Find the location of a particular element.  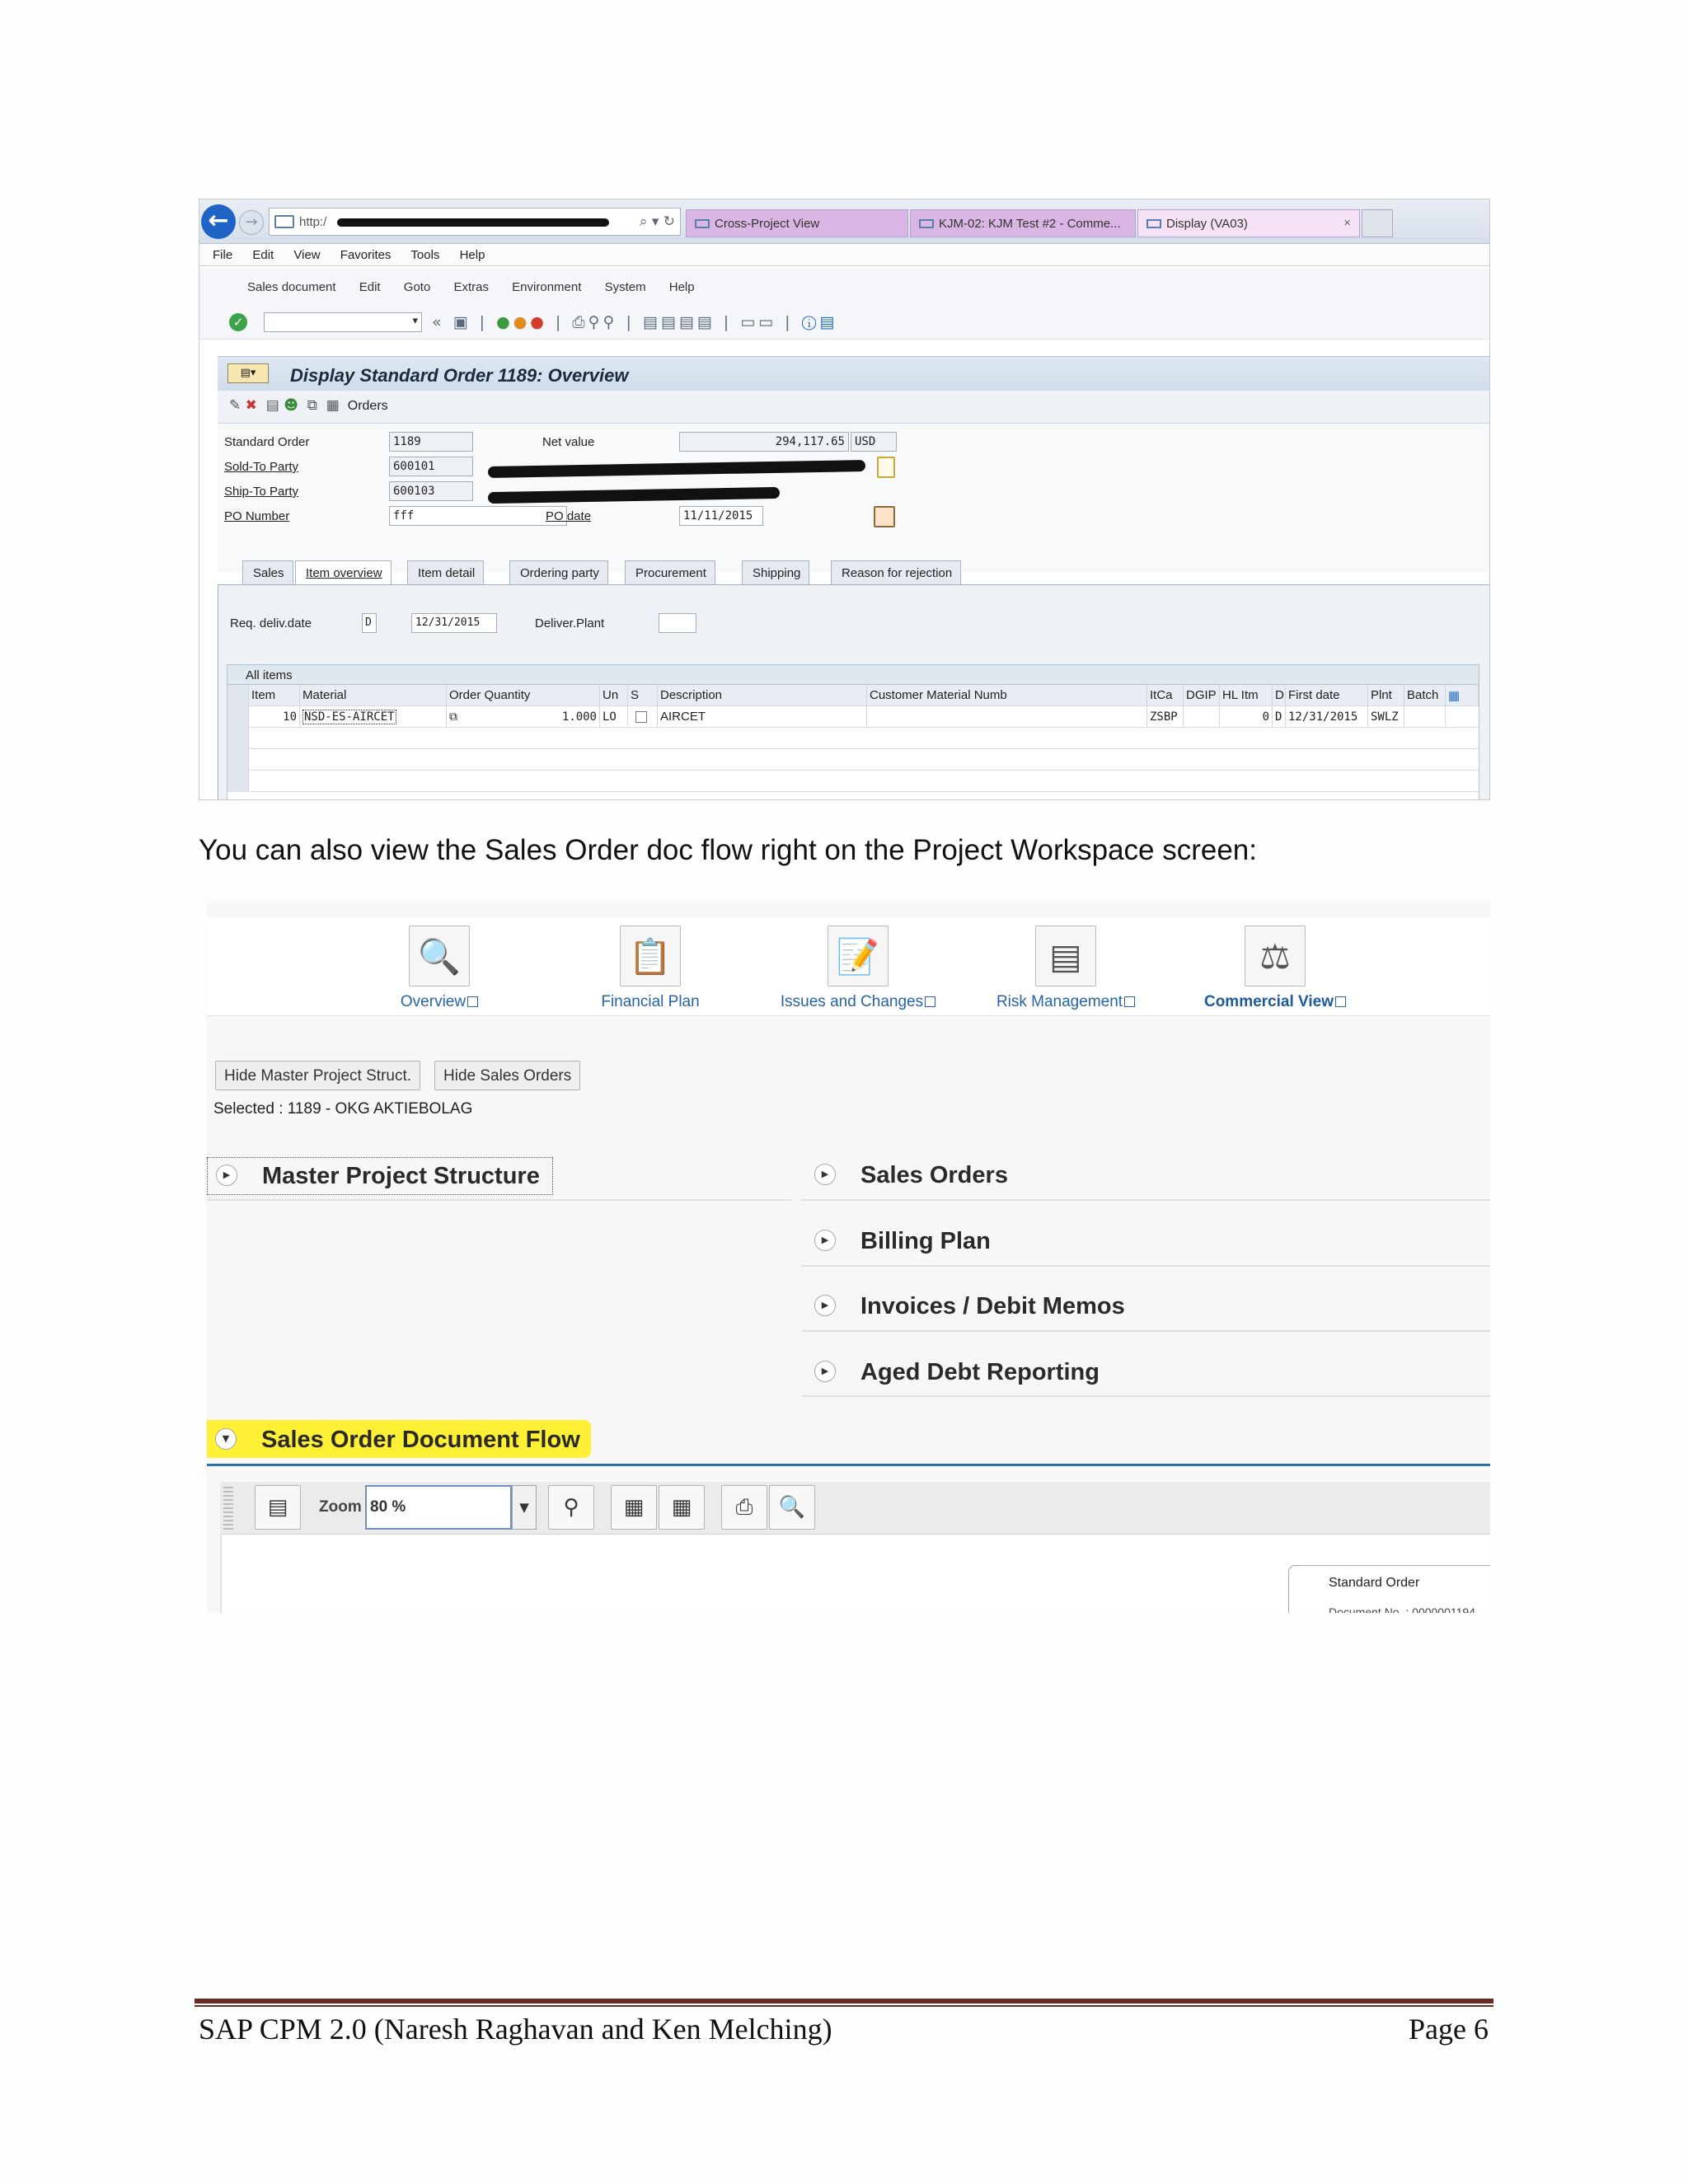

checkbox is located at coordinates (641, 717).